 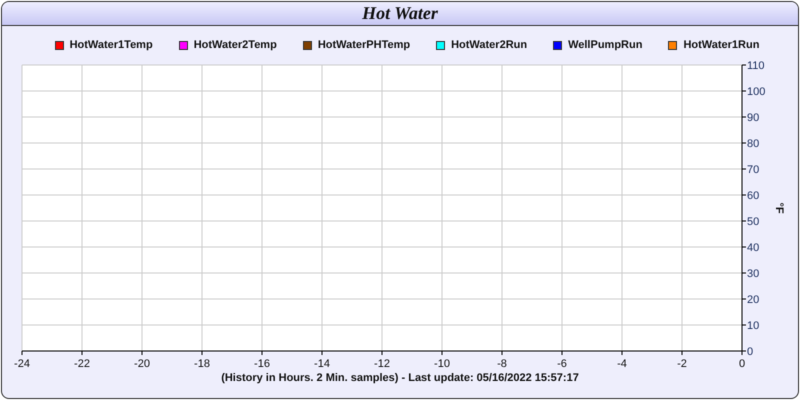 What do you see at coordinates (502, 363) in the screenshot?
I see `x-tick-label: -8` at bounding box center [502, 363].